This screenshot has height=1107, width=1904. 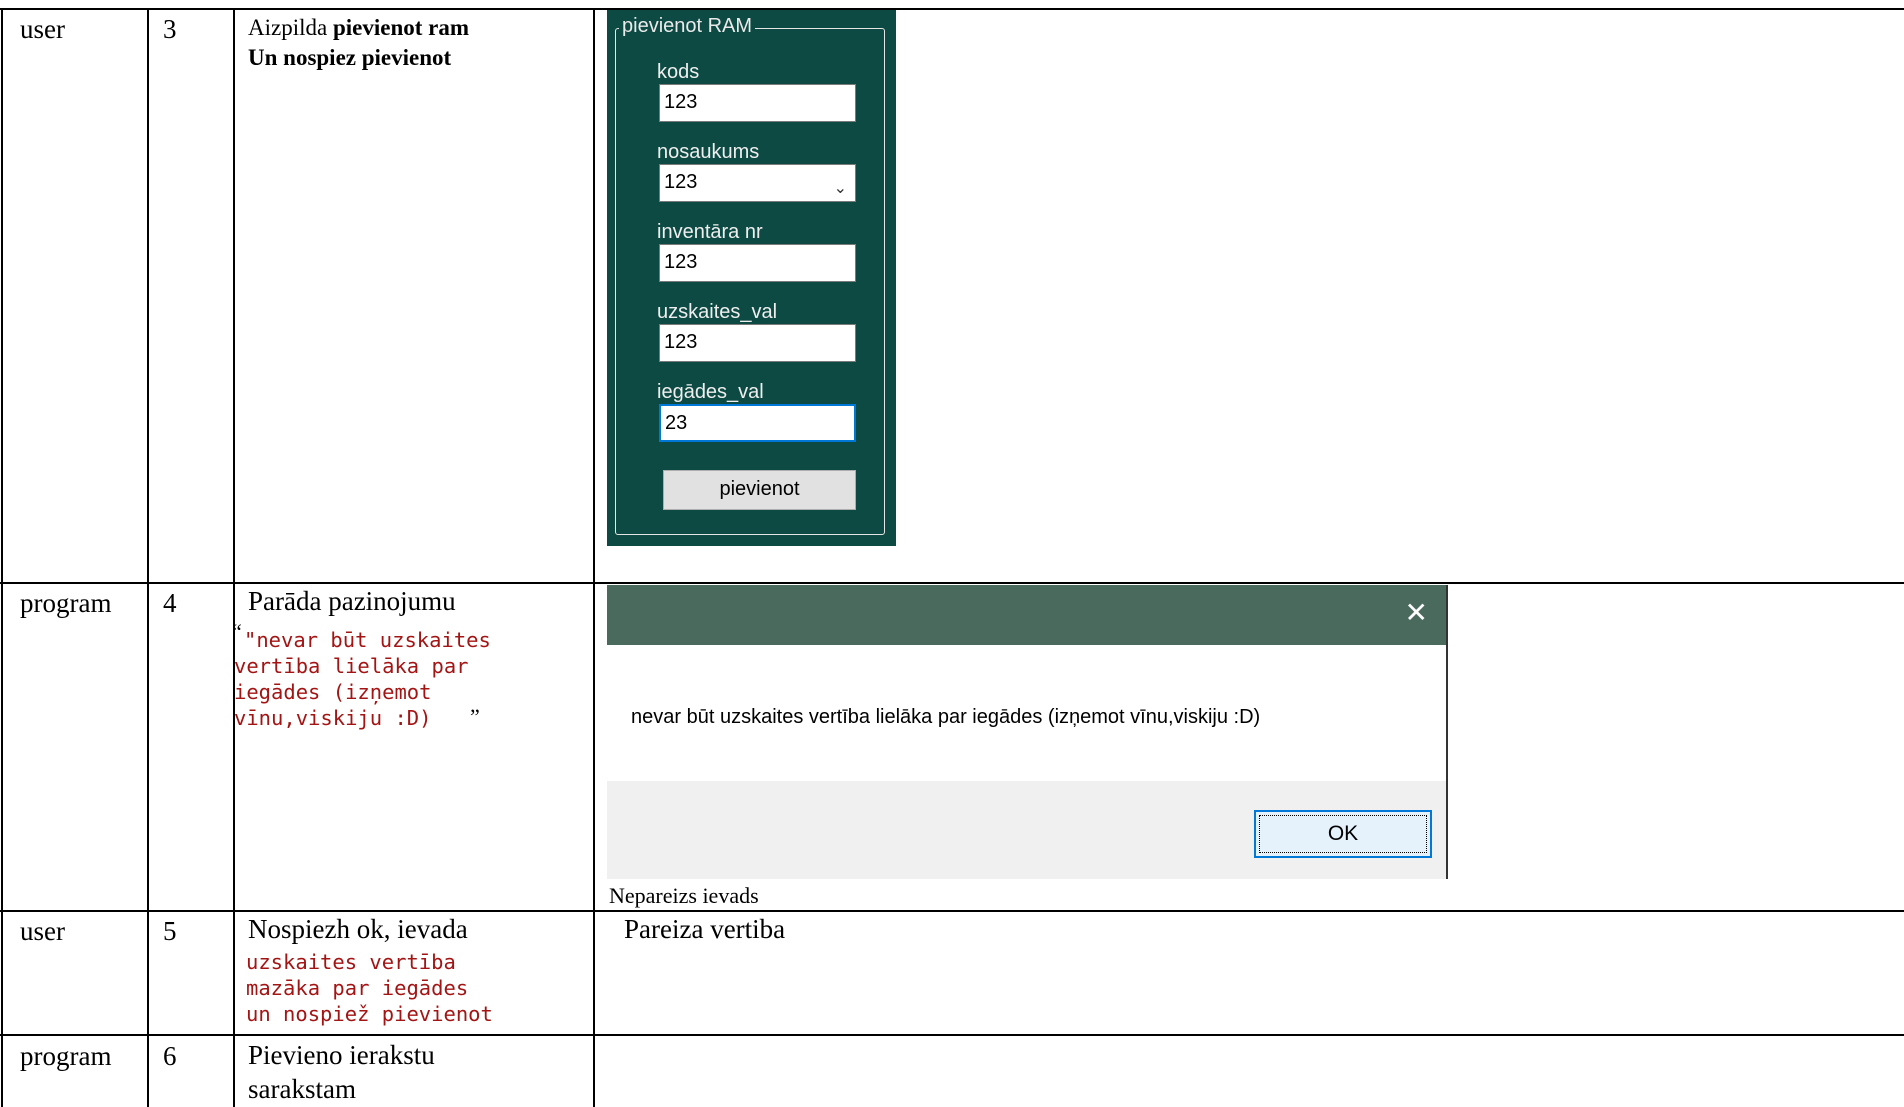 I want to click on groupbox-legend: pievienot RAM, so click(x=687, y=26).